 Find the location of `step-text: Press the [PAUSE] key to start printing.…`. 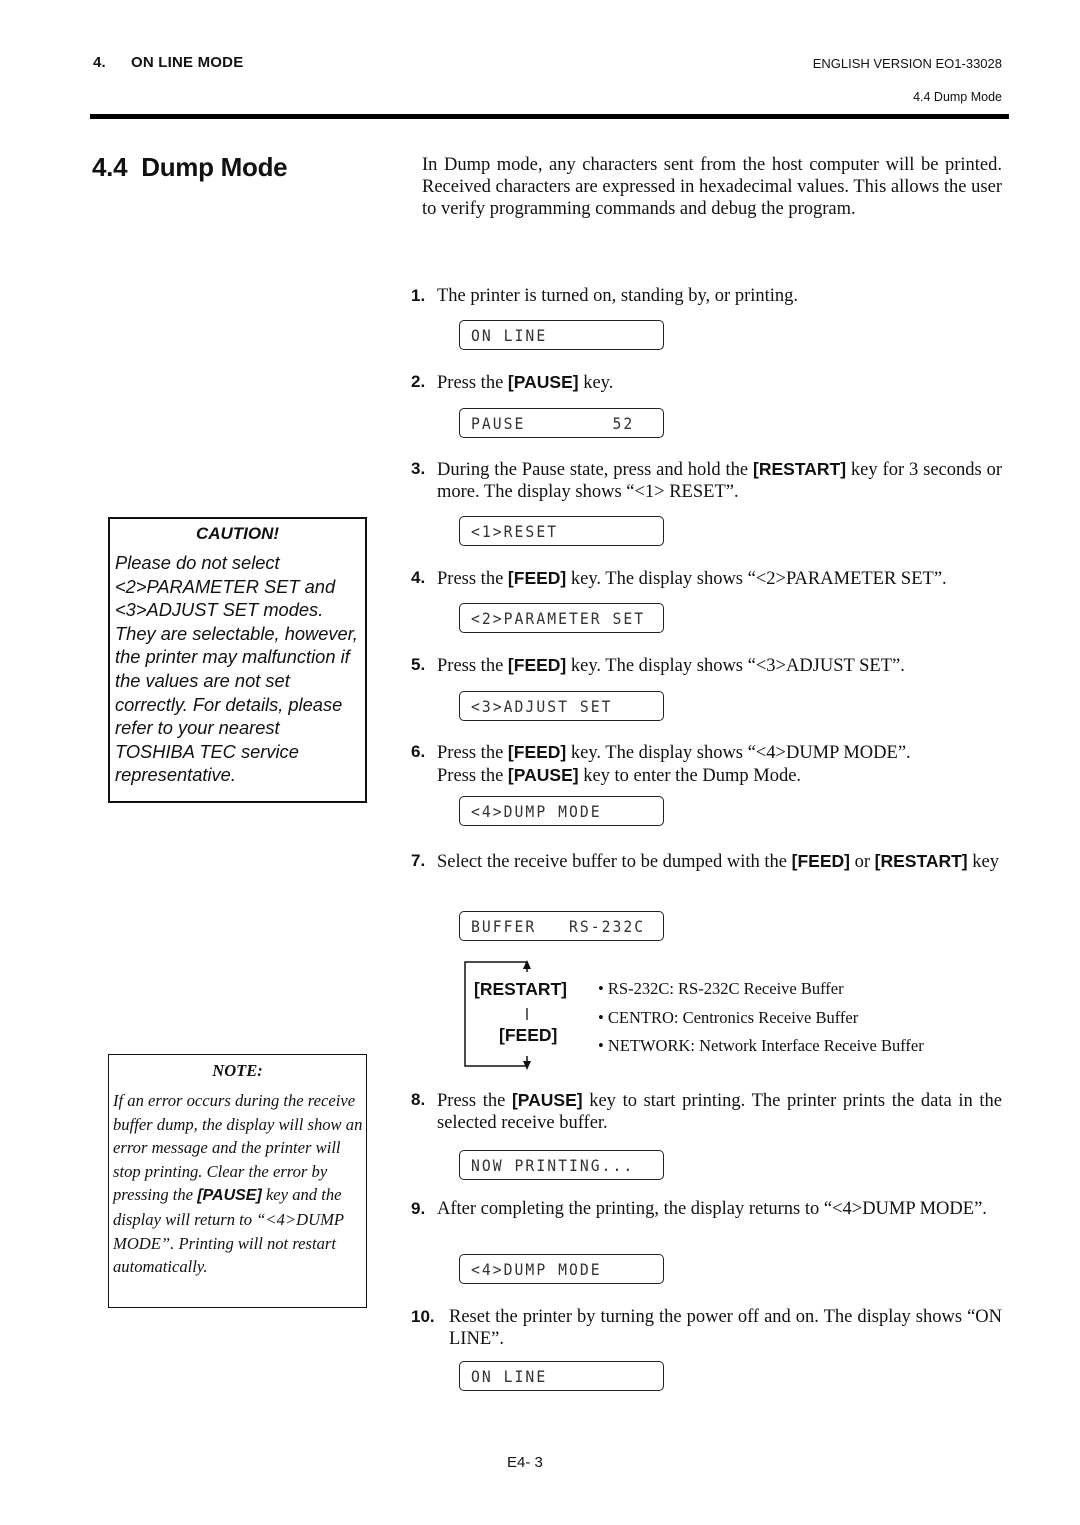

step-text: Press the [PAUSE] key to start printing.… is located at coordinates (706, 1111).